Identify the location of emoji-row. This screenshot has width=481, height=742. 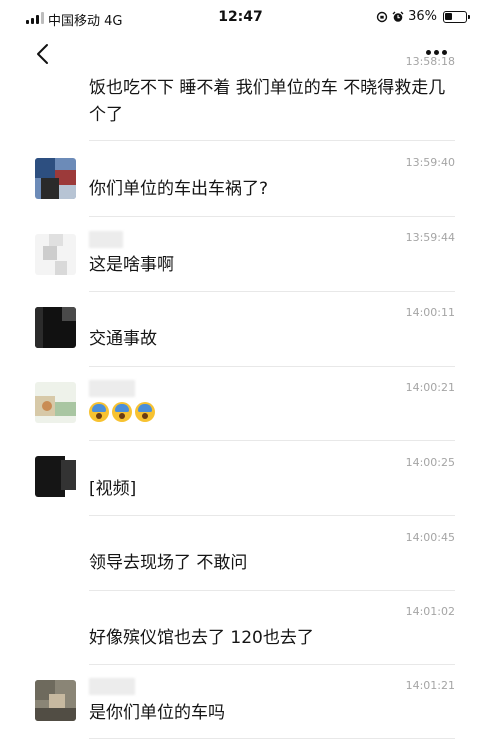
(123, 413).